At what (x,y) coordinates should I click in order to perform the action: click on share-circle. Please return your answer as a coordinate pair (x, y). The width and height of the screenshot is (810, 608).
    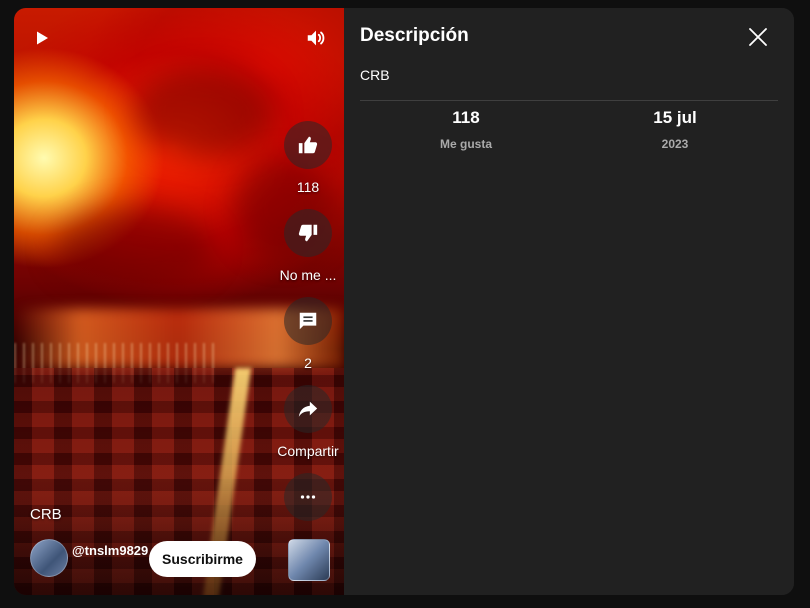
    Looking at the image, I should click on (308, 409).